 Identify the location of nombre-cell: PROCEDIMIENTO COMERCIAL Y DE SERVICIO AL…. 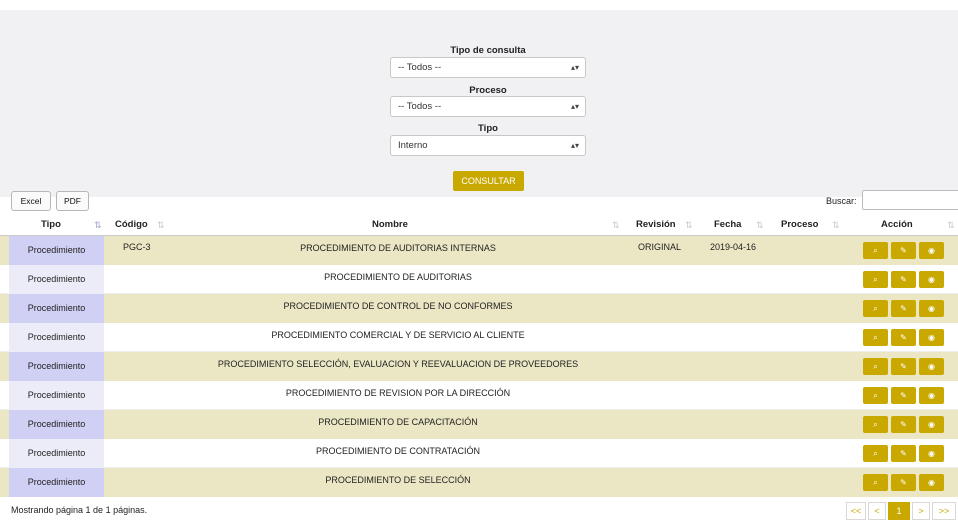
(398, 335).